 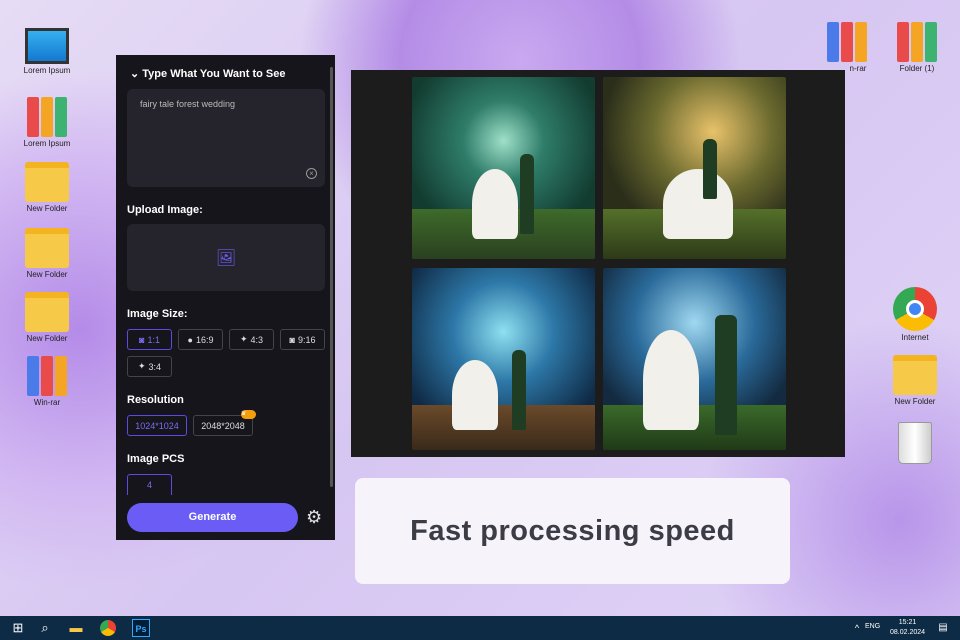 What do you see at coordinates (157, 425) in the screenshot?
I see `resolution-1024: 1024*1024` at bounding box center [157, 425].